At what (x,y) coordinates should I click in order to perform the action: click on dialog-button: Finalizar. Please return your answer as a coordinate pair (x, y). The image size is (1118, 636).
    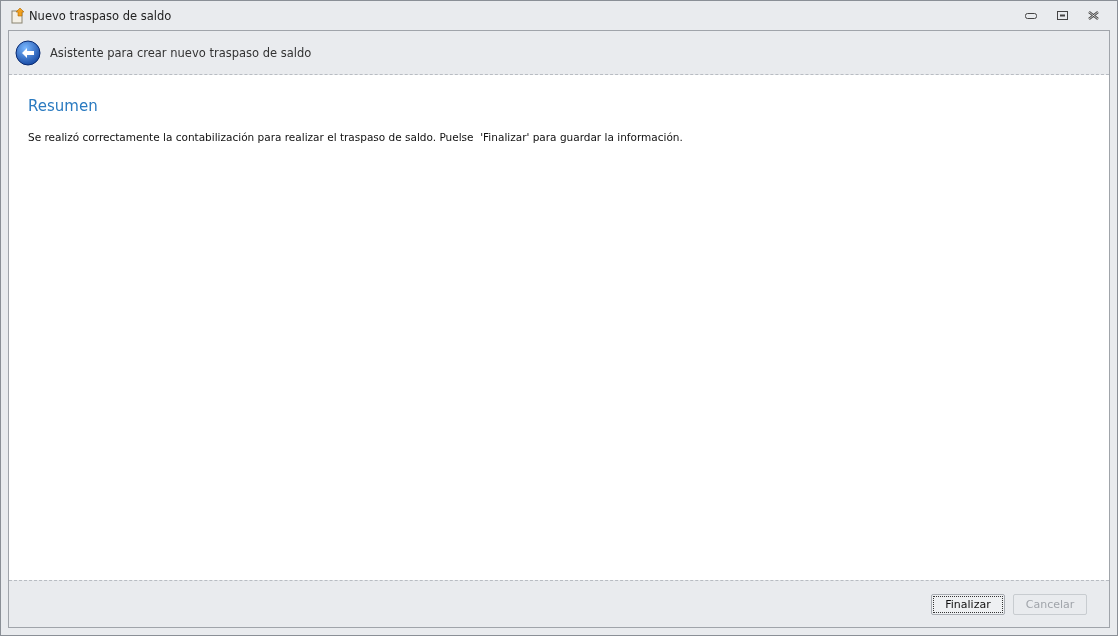
    Looking at the image, I should click on (968, 604).